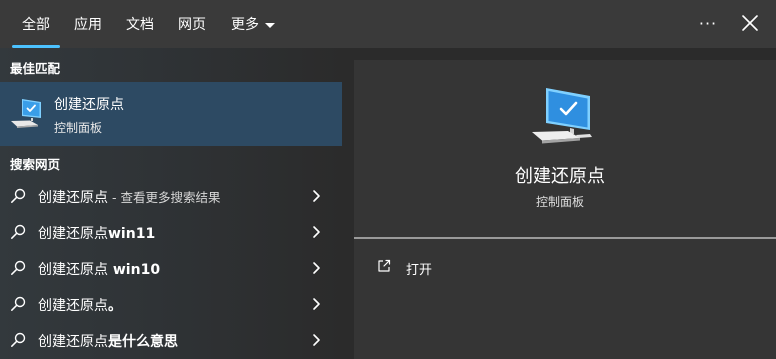 Image resolution: width=776 pixels, height=359 pixels. I want to click on web-result-bold: win10, so click(134, 270).